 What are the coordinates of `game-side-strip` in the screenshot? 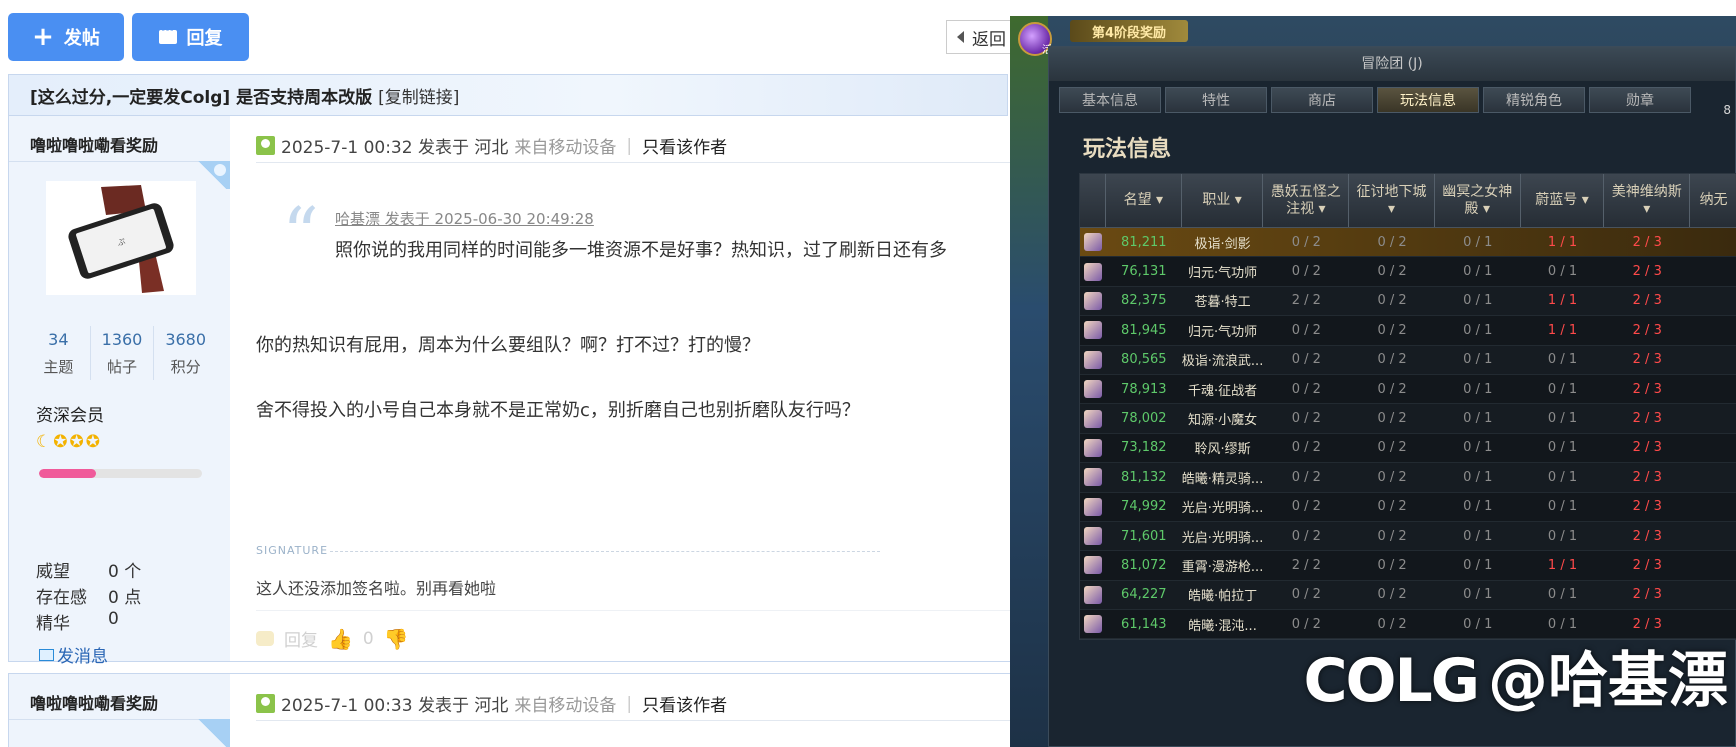 It's located at (1029, 381).